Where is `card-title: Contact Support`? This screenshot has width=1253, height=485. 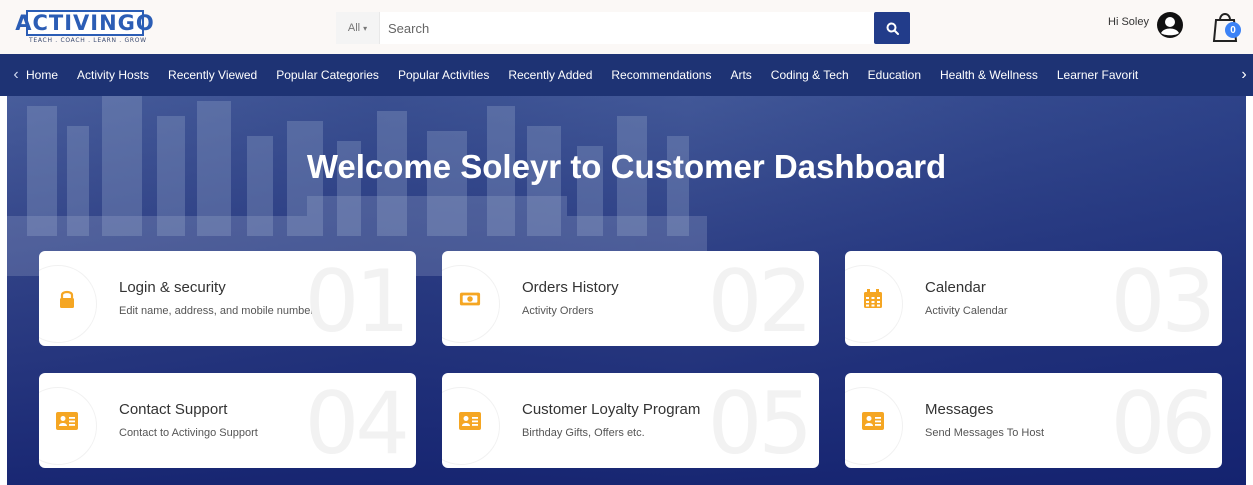
card-title: Contact Support is located at coordinates (173, 409).